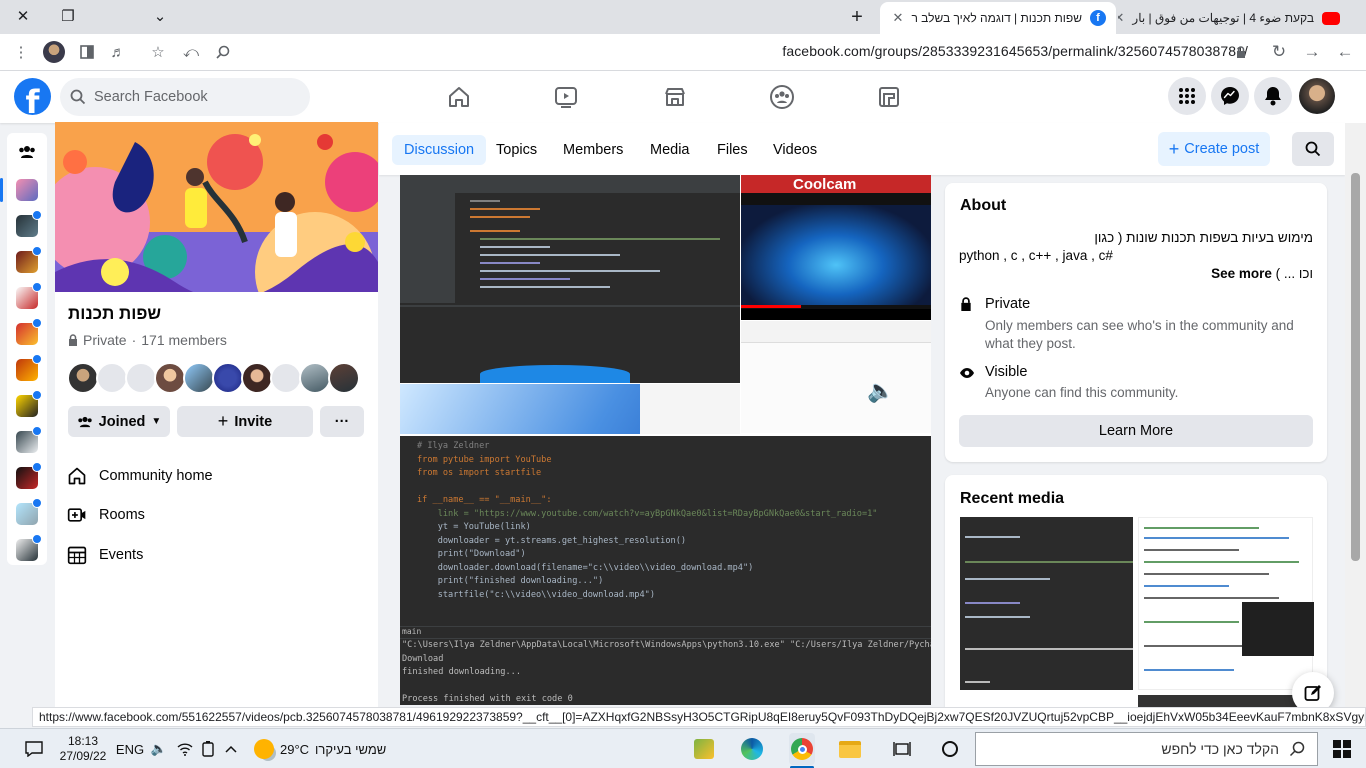 This screenshot has width=1366, height=768. Describe the element at coordinates (1317, 96) in the screenshot. I see `account-avatar` at that location.